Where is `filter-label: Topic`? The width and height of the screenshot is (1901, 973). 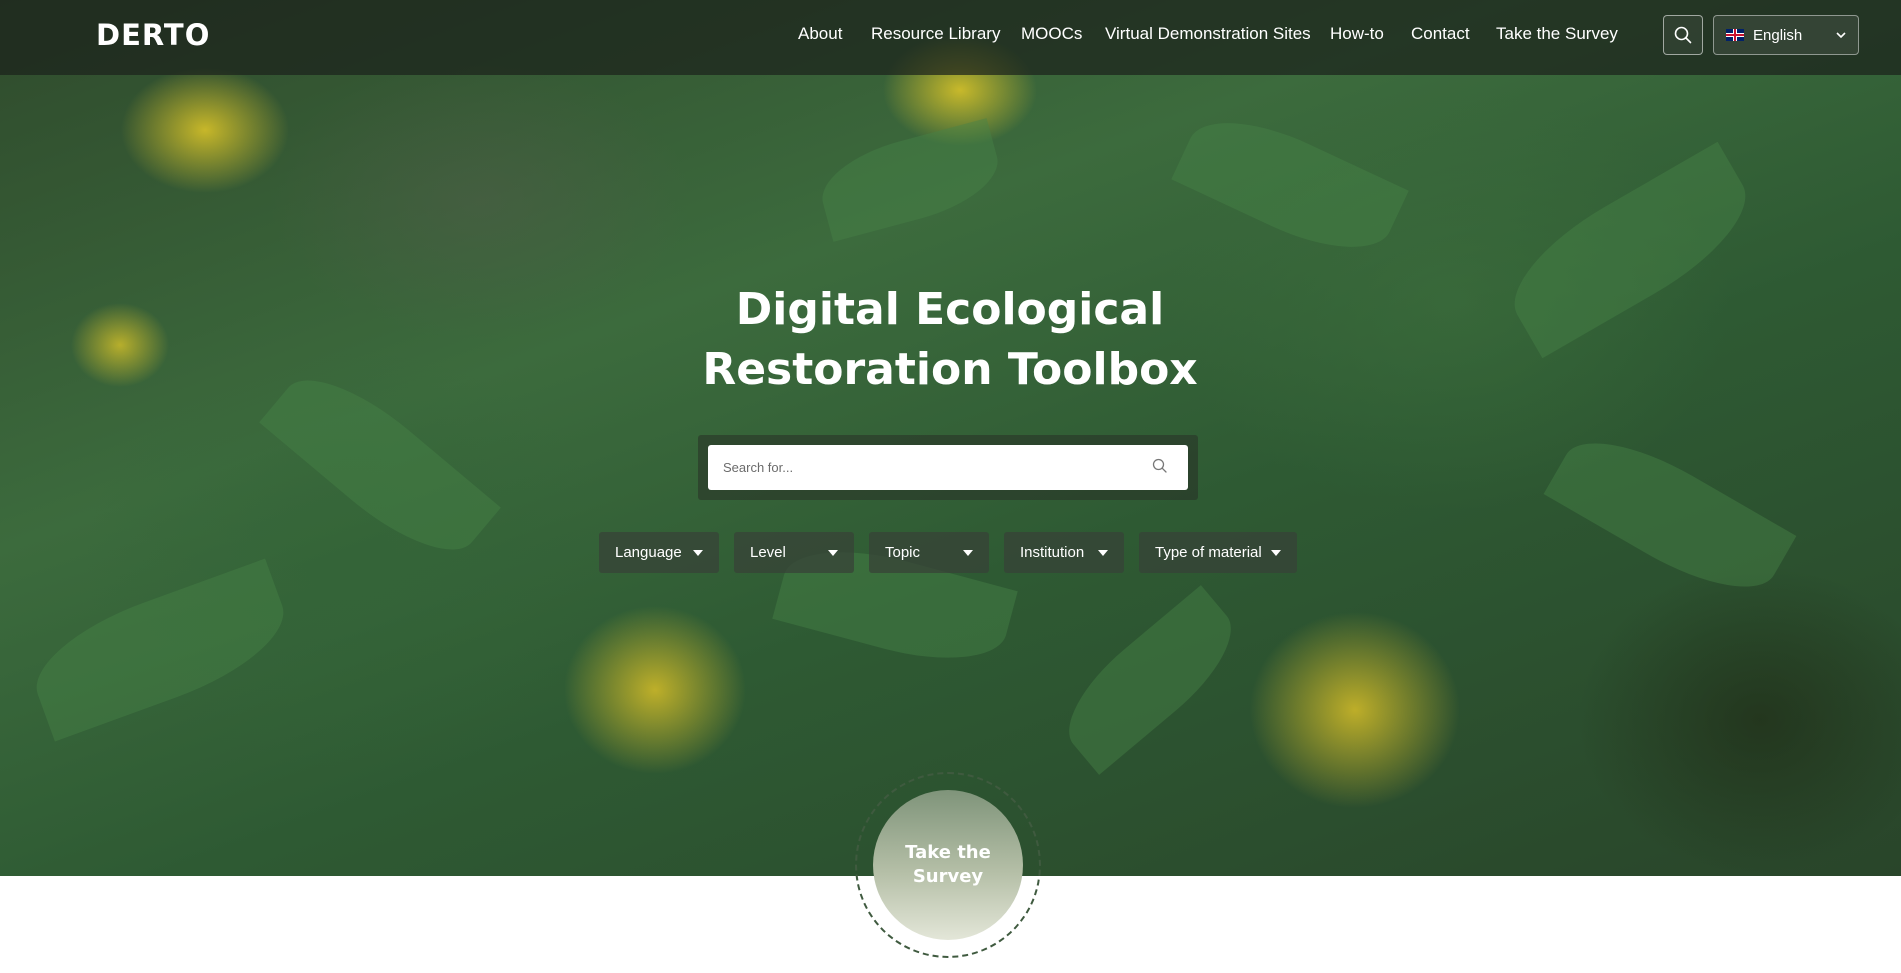
filter-label: Topic is located at coordinates (903, 552).